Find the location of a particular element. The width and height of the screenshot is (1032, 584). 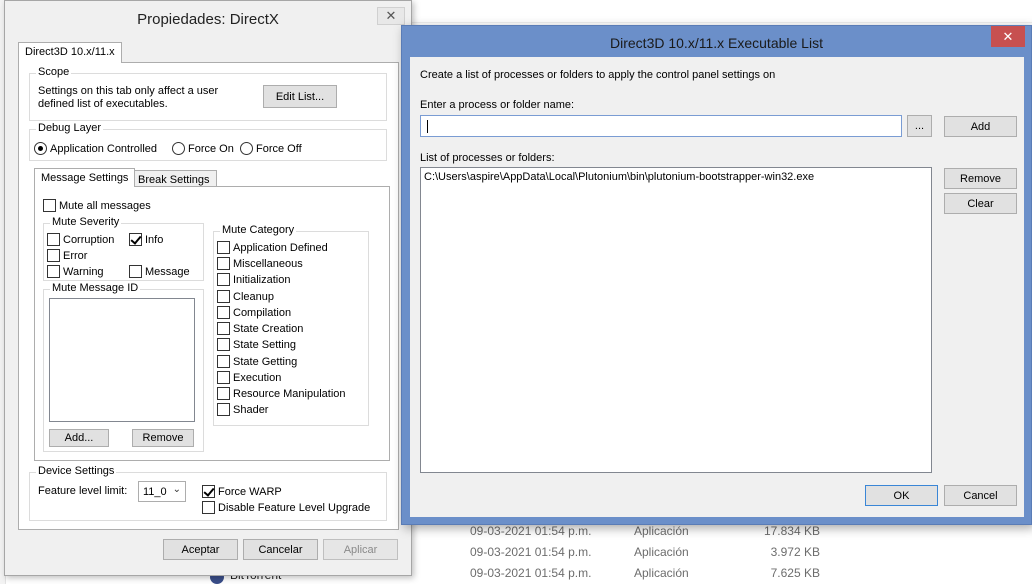

checkbox-warning: Warning is located at coordinates (75, 271).